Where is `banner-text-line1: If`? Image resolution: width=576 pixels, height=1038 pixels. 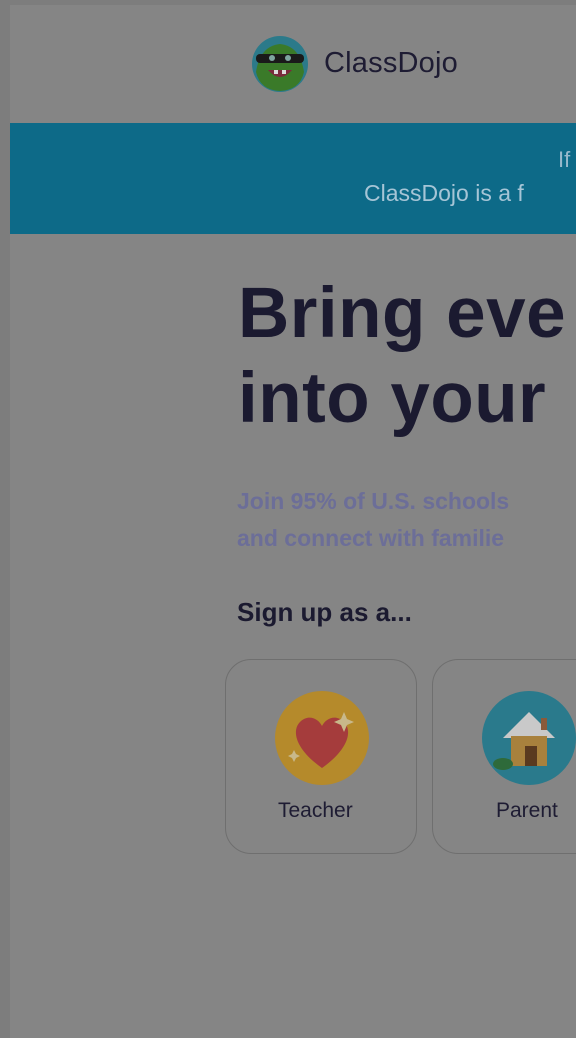 banner-text-line1: If is located at coordinates (564, 159).